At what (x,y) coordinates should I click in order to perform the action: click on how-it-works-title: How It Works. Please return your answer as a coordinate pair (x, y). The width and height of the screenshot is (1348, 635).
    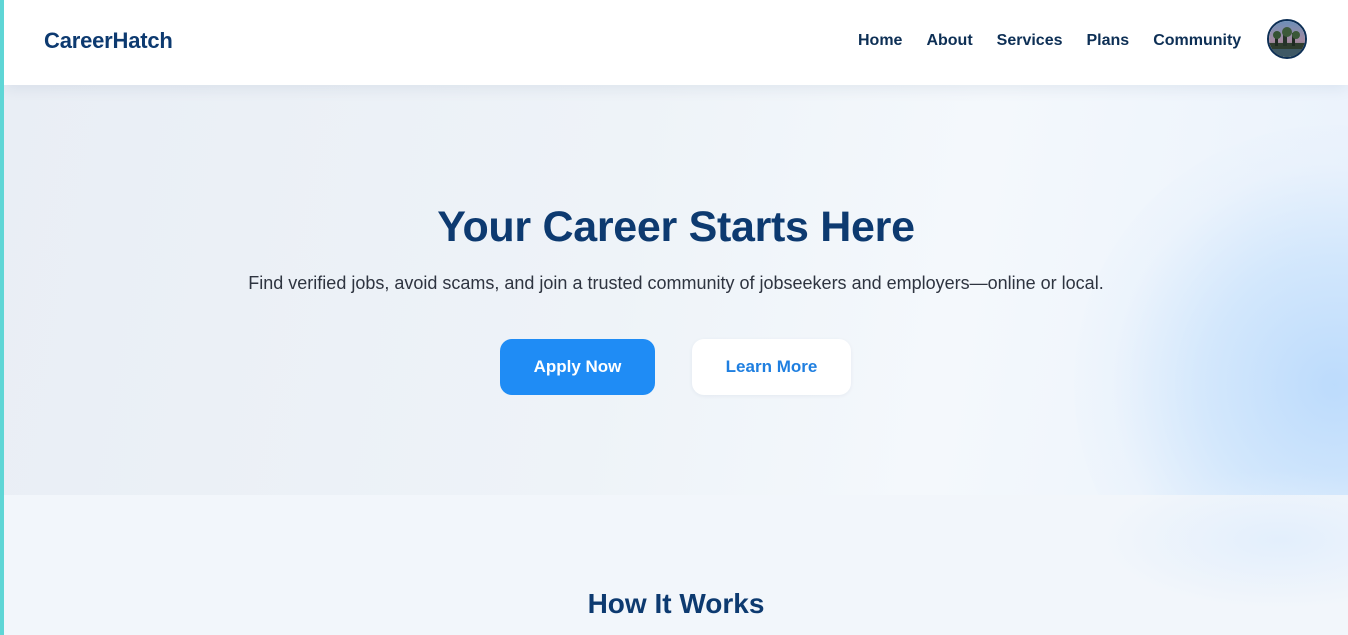
    Looking at the image, I should click on (676, 603).